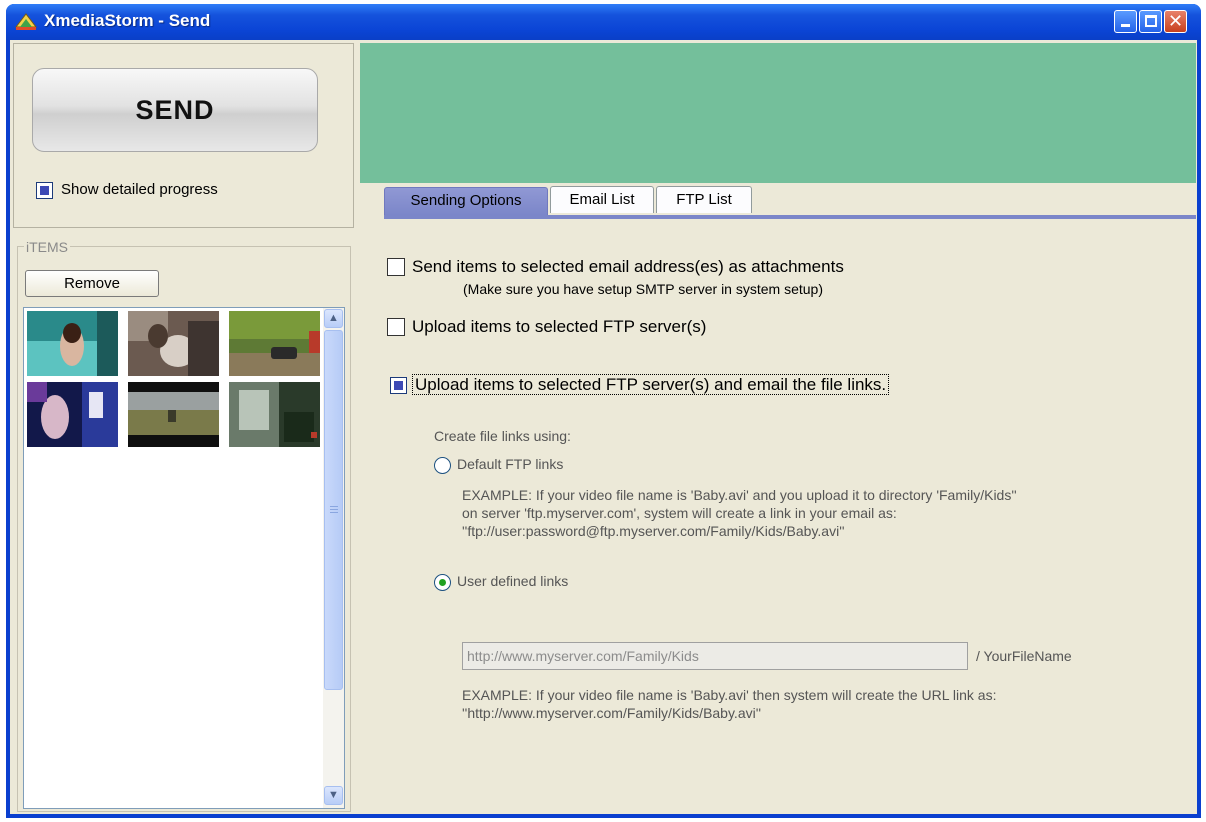  I want to click on upload-checkbox, so click(396, 327).